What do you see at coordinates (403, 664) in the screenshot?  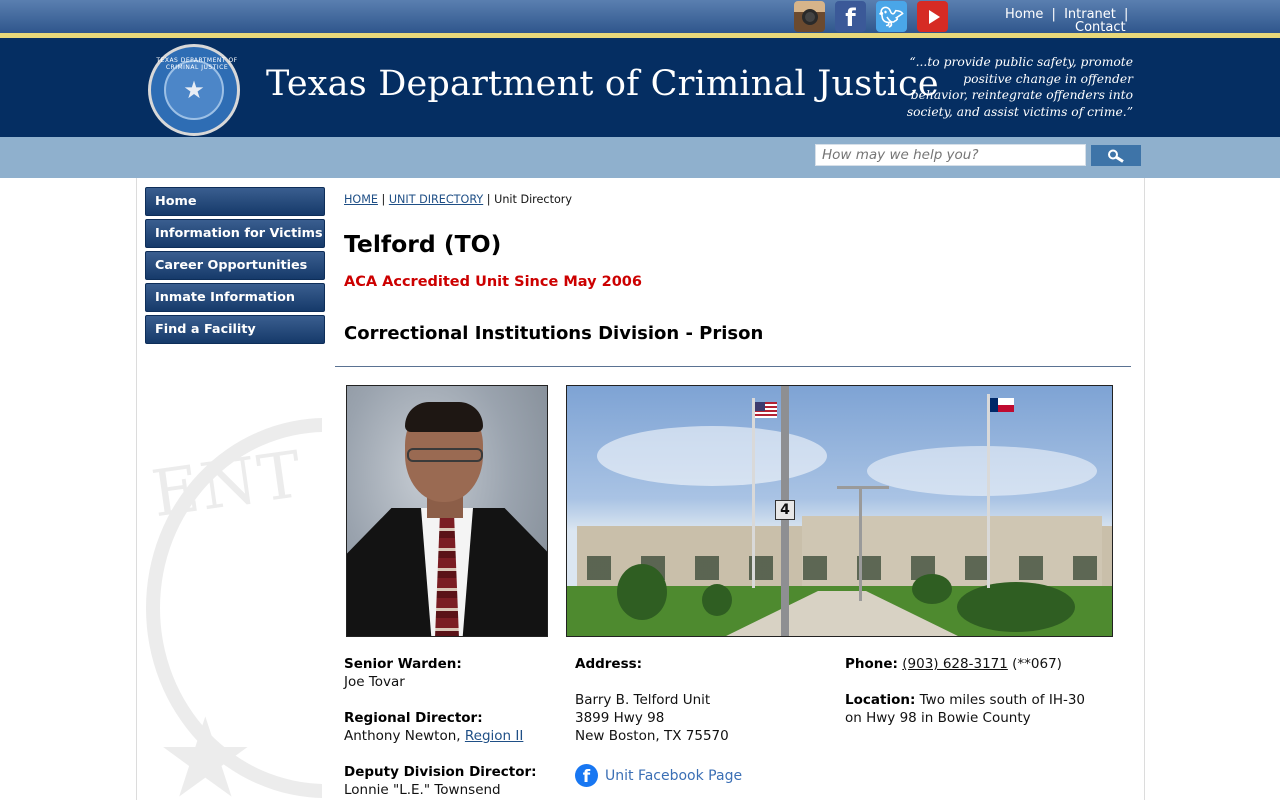 I see `senior-warden-label: Senior Warden:` at bounding box center [403, 664].